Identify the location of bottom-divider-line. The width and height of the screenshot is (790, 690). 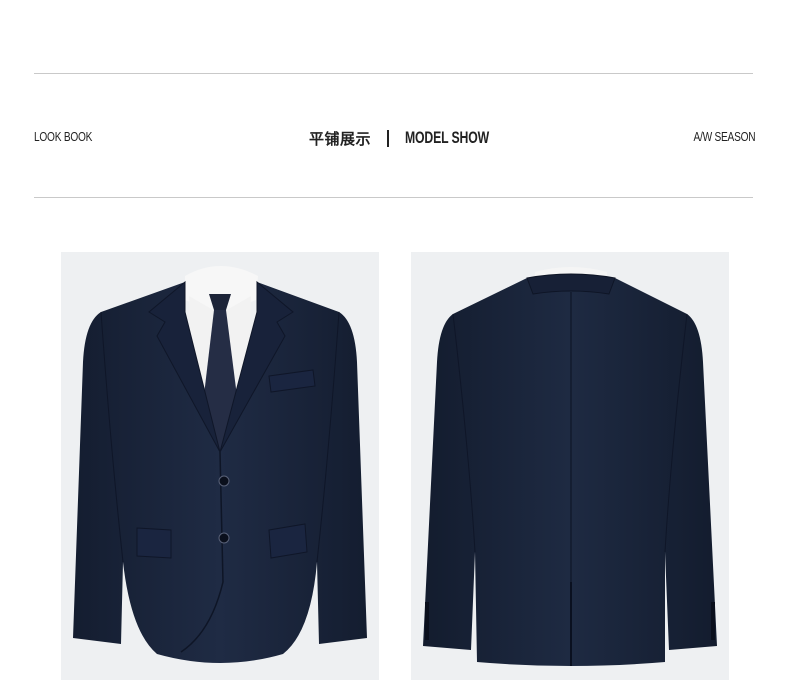
(393, 197).